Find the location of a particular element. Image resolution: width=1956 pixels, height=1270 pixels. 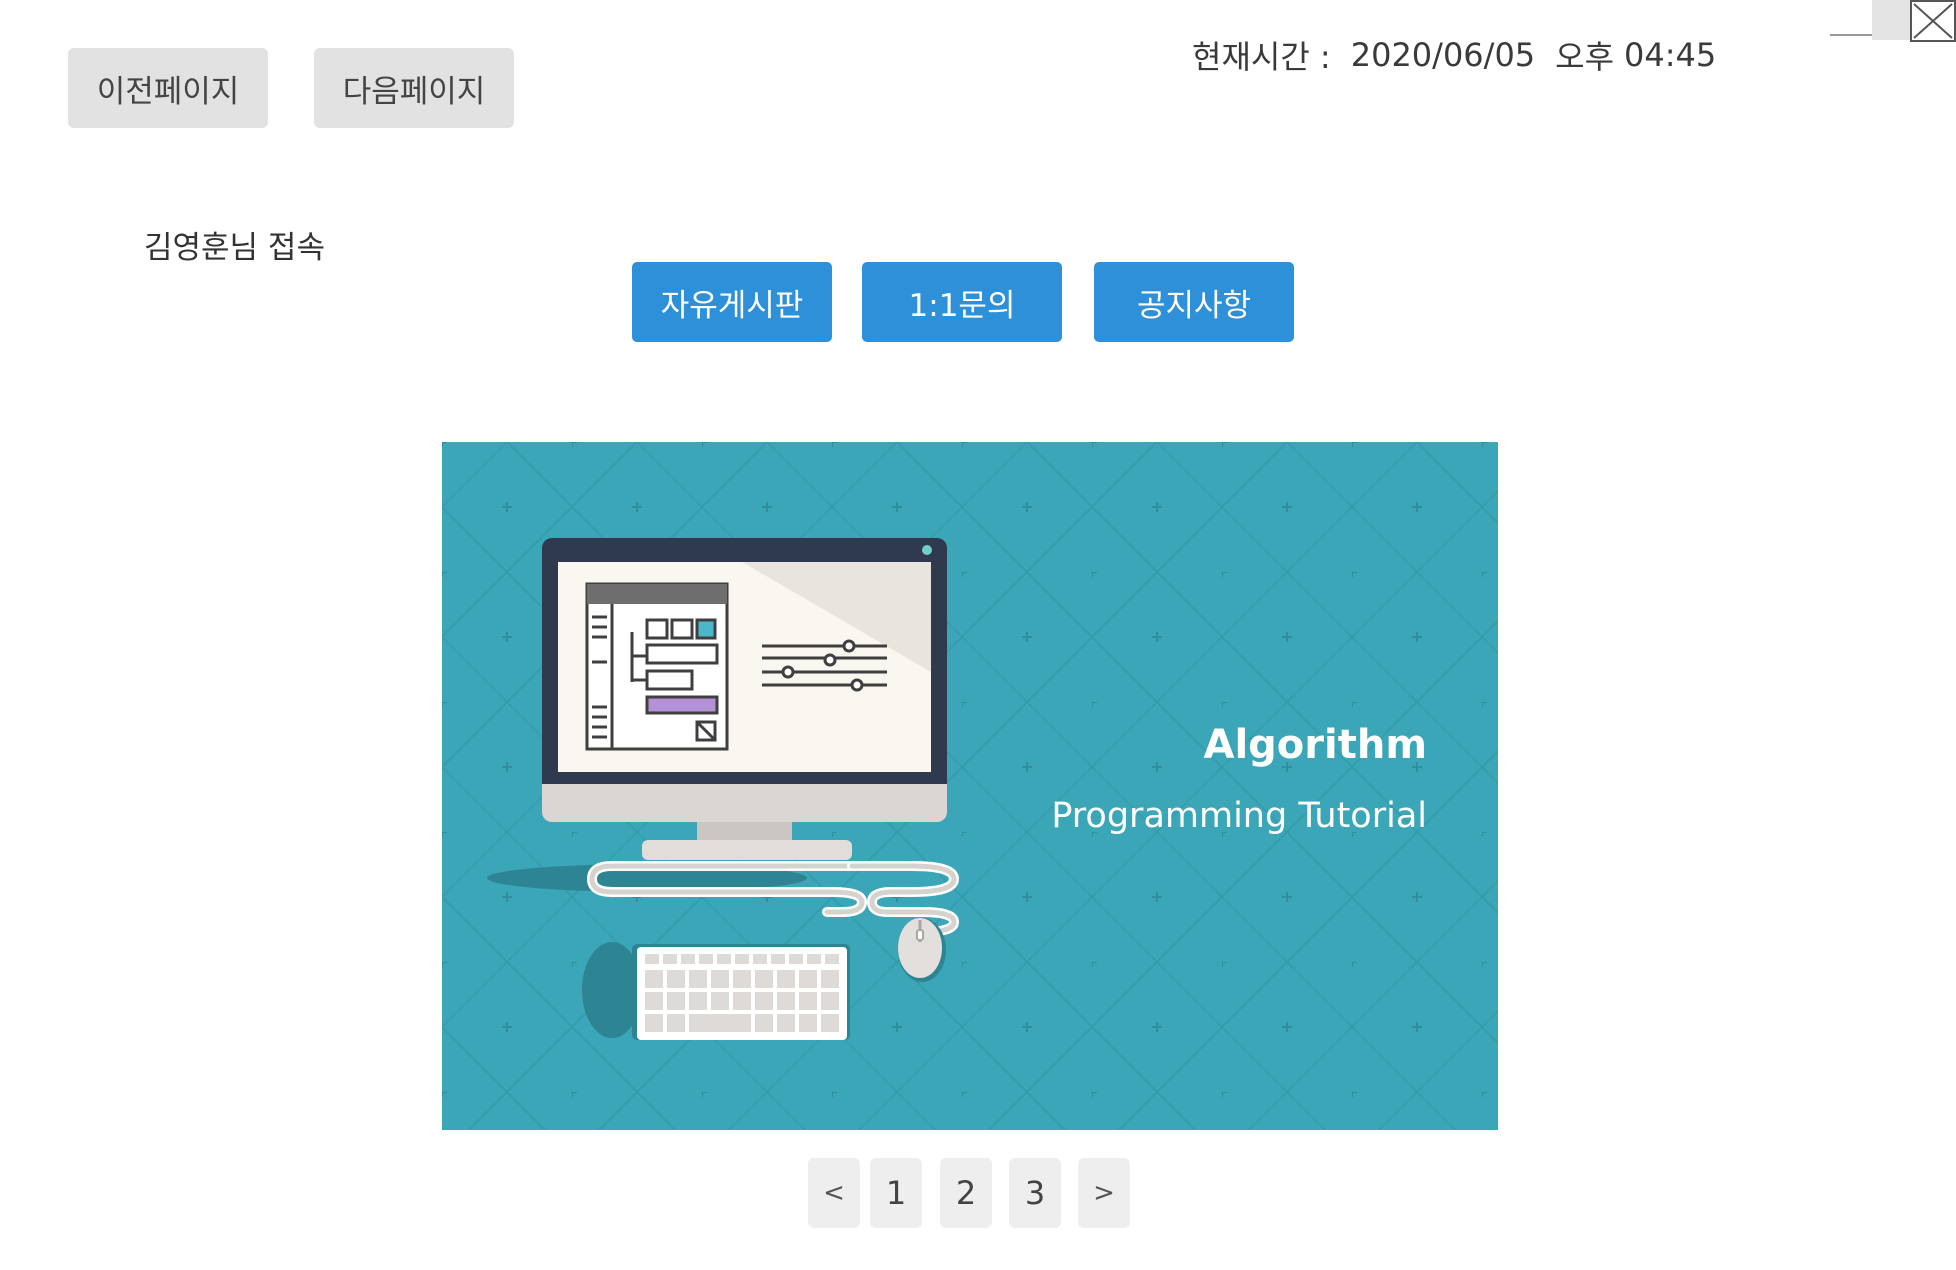

next-page-button: 다음페이지 is located at coordinates (414, 88).